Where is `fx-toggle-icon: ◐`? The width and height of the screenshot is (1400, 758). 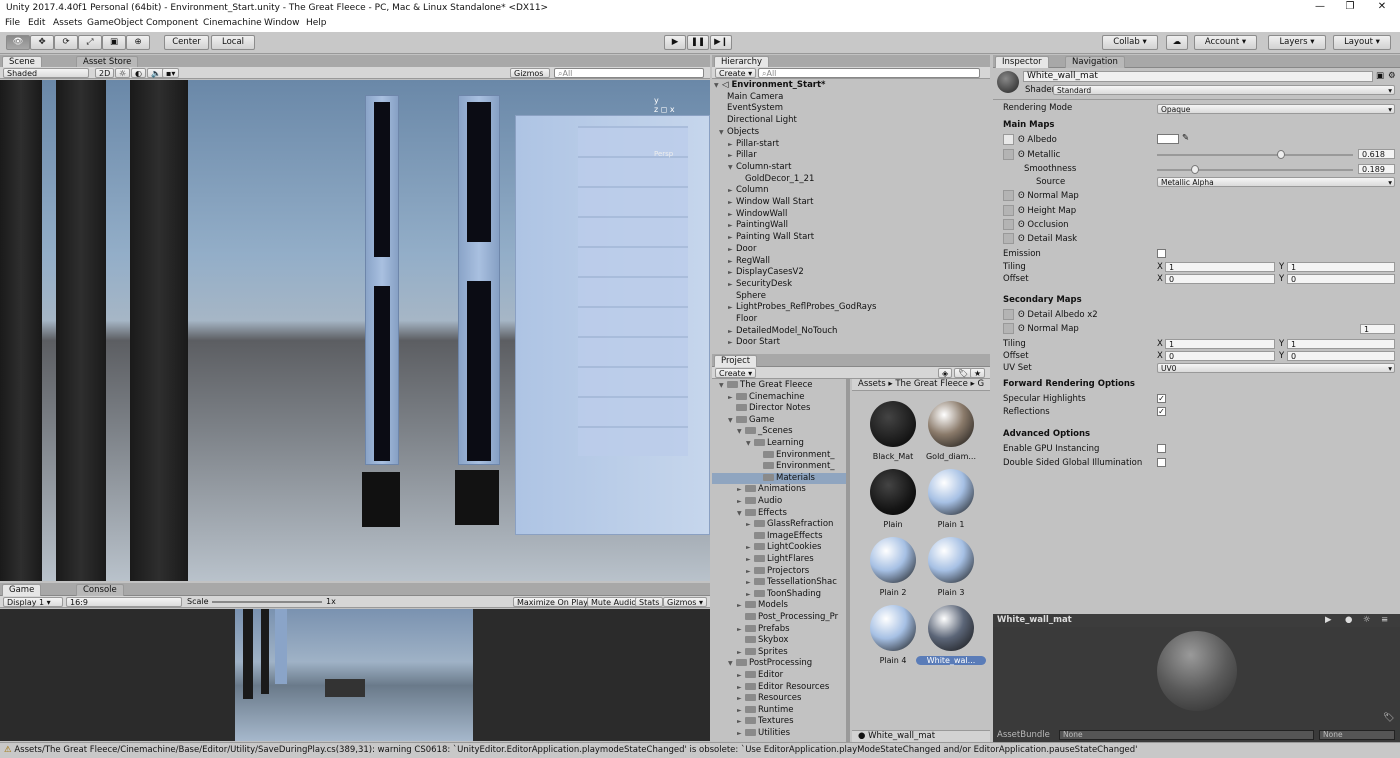 fx-toggle-icon: ◐ is located at coordinates (138, 73).